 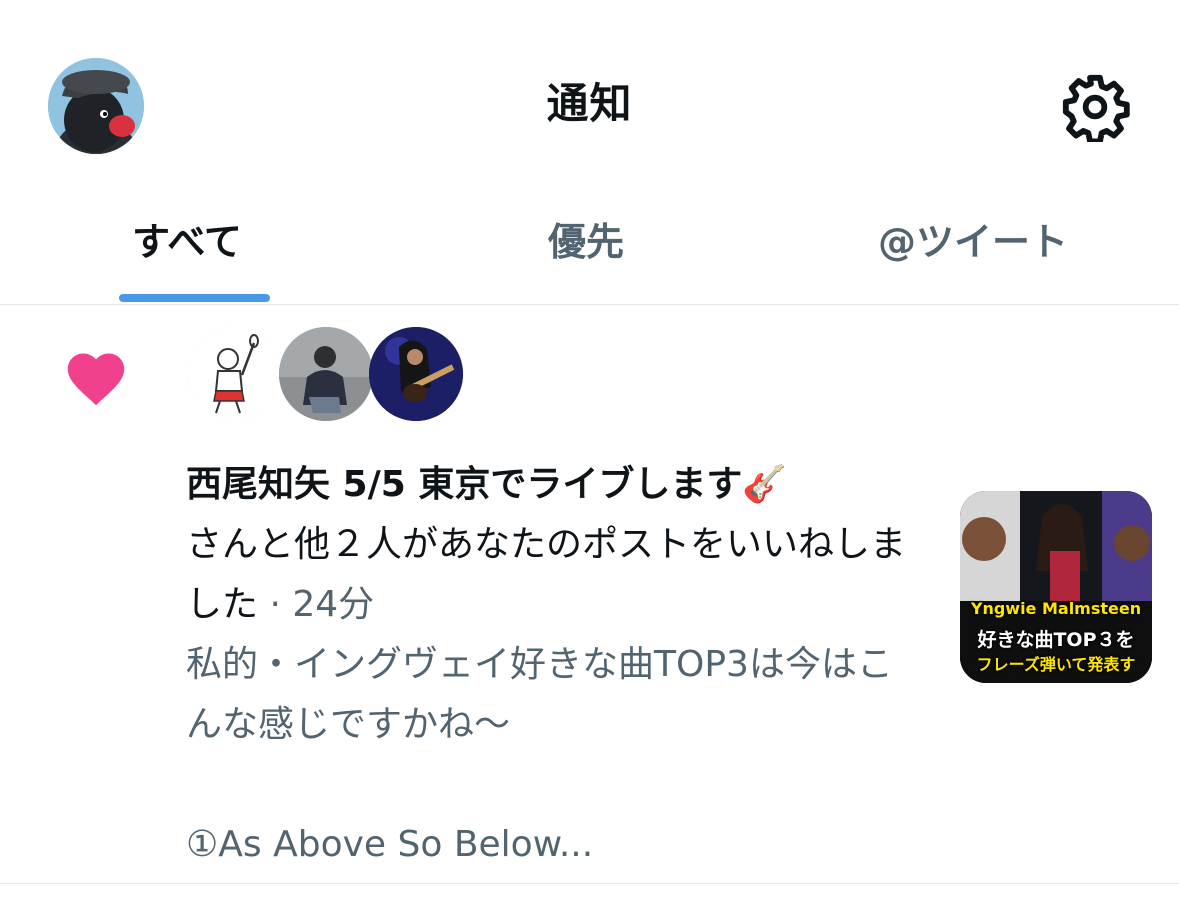 I want to click on tab-mentions: @ツイート, so click(x=973, y=242).